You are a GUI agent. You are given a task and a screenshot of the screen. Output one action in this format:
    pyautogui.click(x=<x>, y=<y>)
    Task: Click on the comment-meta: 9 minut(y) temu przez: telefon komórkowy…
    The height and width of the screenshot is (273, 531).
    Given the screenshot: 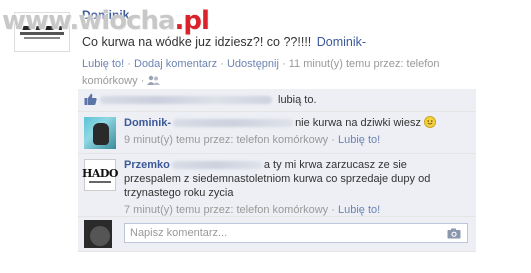 What is the action you would take?
    pyautogui.click(x=294, y=140)
    